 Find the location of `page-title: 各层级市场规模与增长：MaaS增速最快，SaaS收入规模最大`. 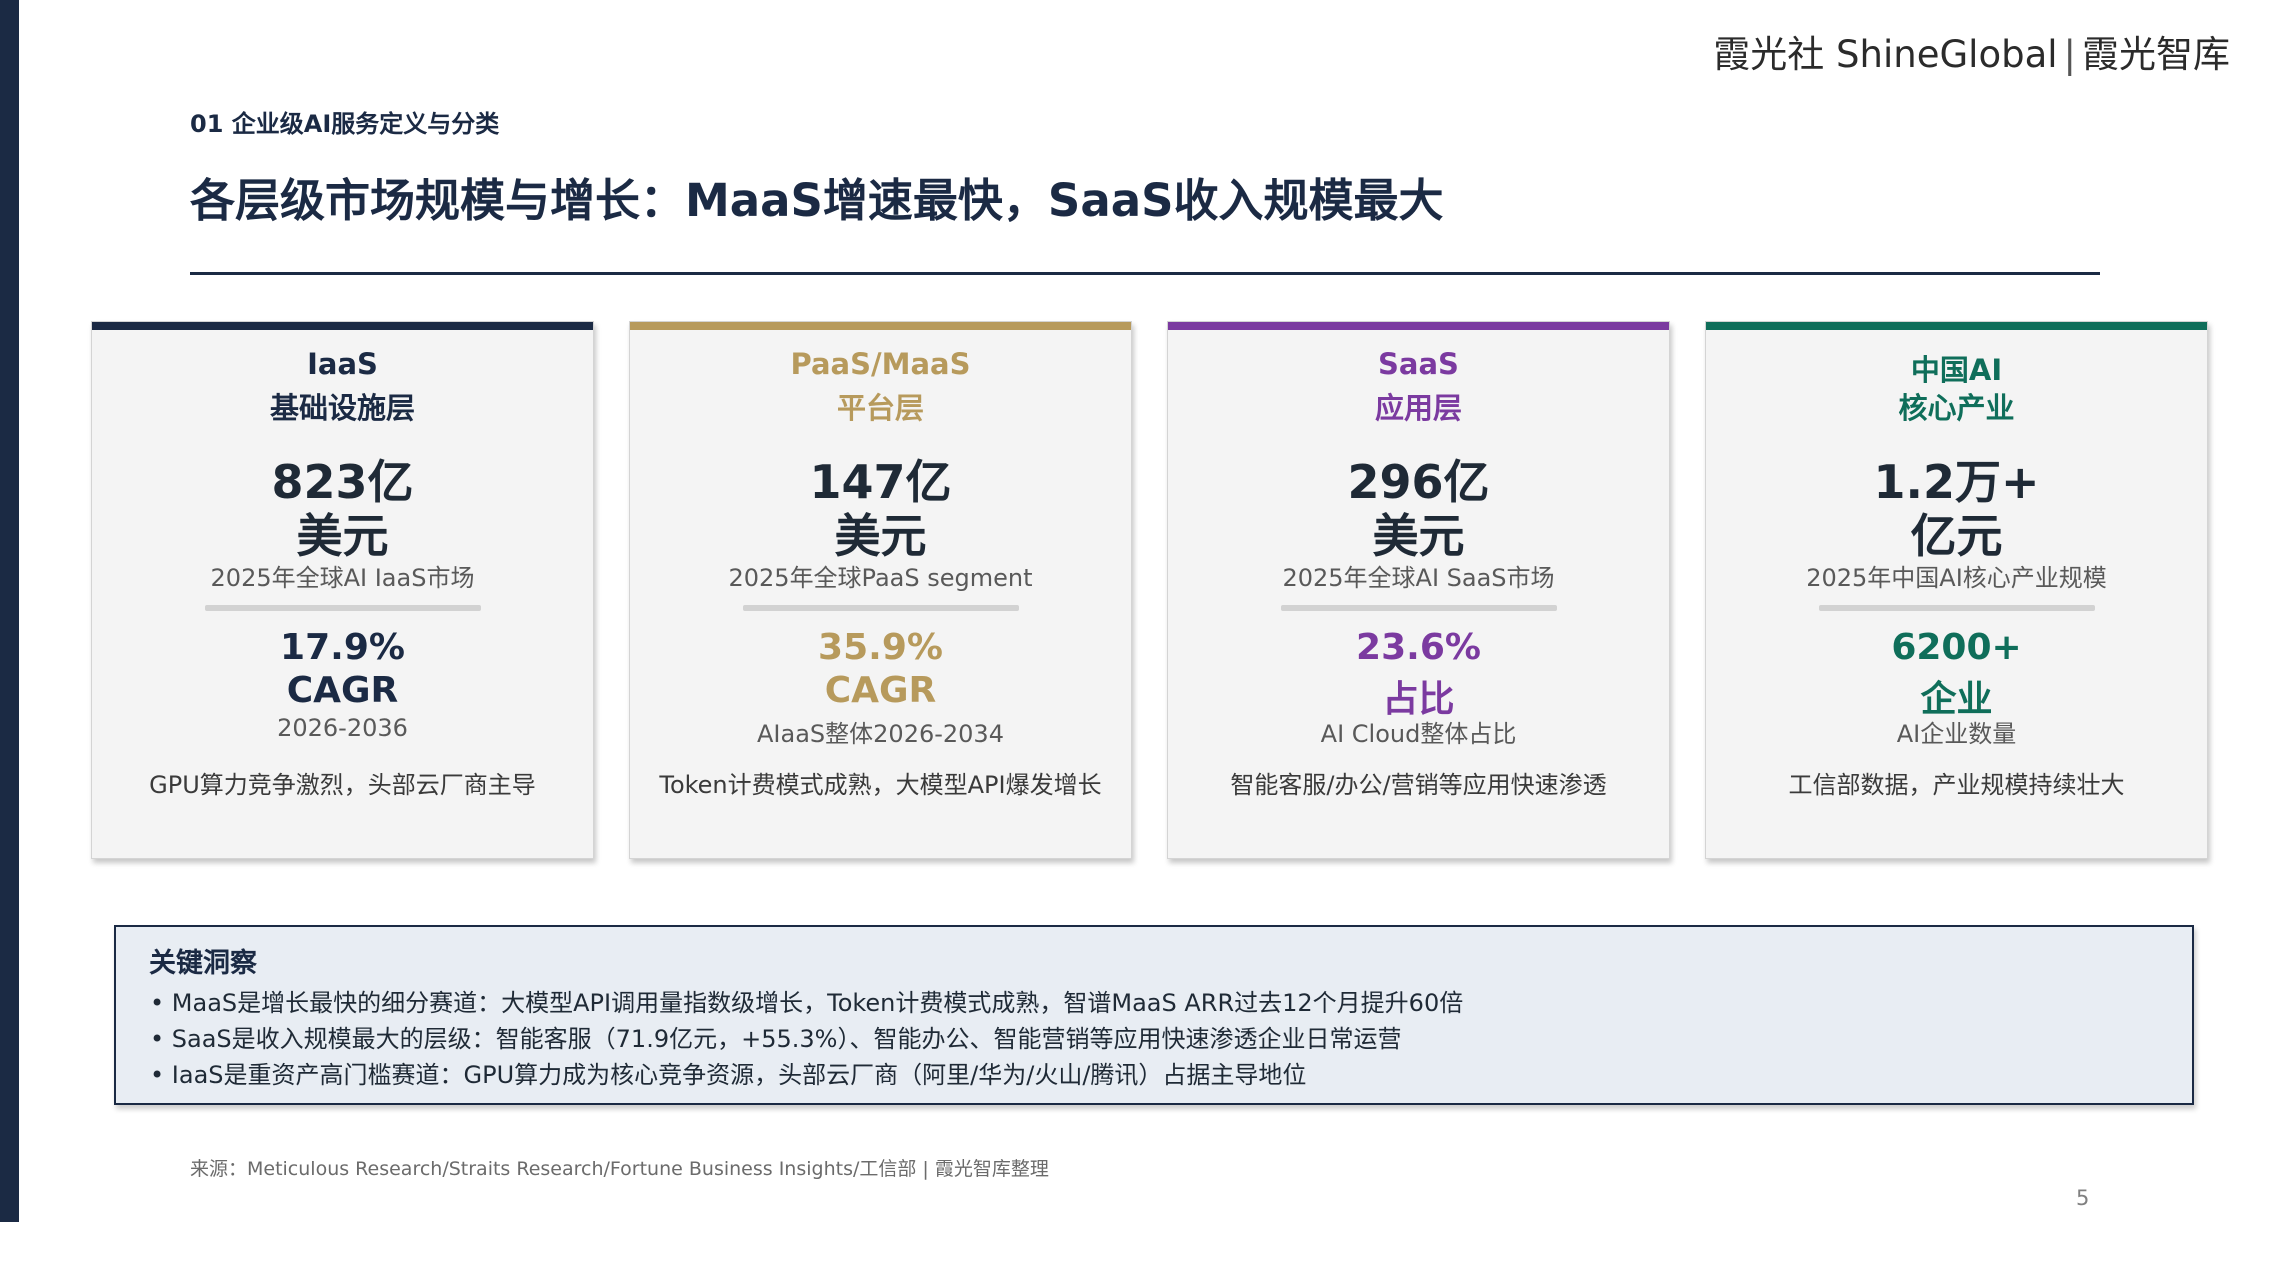

page-title: 各层级市场规模与增长：MaaS增速最快，SaaS收入规模最大 is located at coordinates (817, 200).